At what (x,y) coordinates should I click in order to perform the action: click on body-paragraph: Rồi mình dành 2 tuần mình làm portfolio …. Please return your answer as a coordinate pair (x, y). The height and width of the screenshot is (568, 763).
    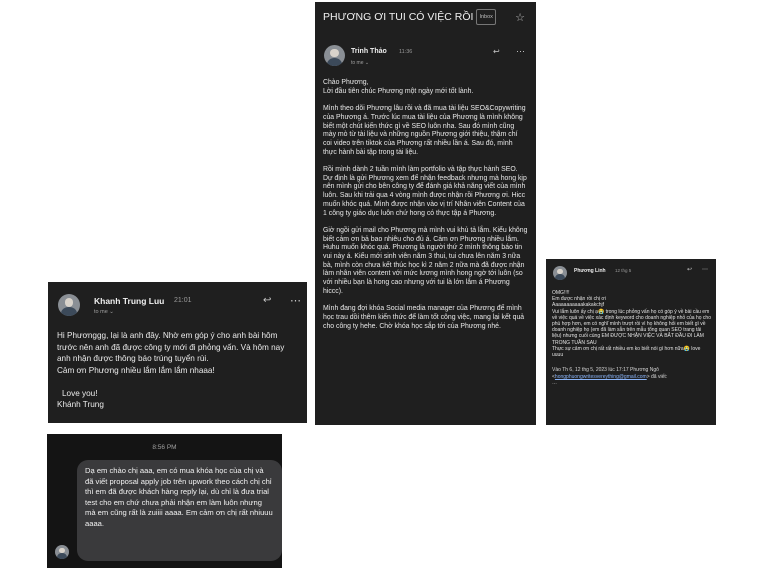
    Looking at the image, I should click on (425, 191).